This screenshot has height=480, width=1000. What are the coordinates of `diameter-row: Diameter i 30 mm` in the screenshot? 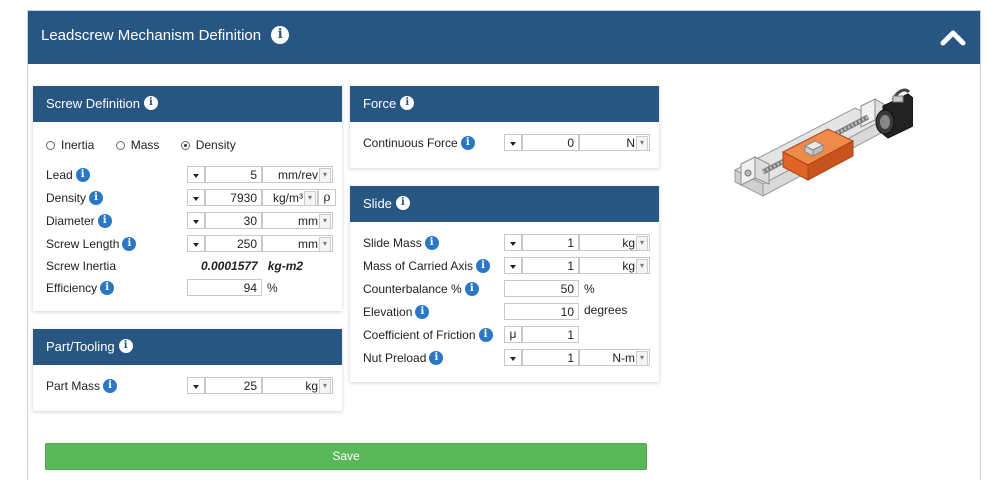 It's located at (187, 221).